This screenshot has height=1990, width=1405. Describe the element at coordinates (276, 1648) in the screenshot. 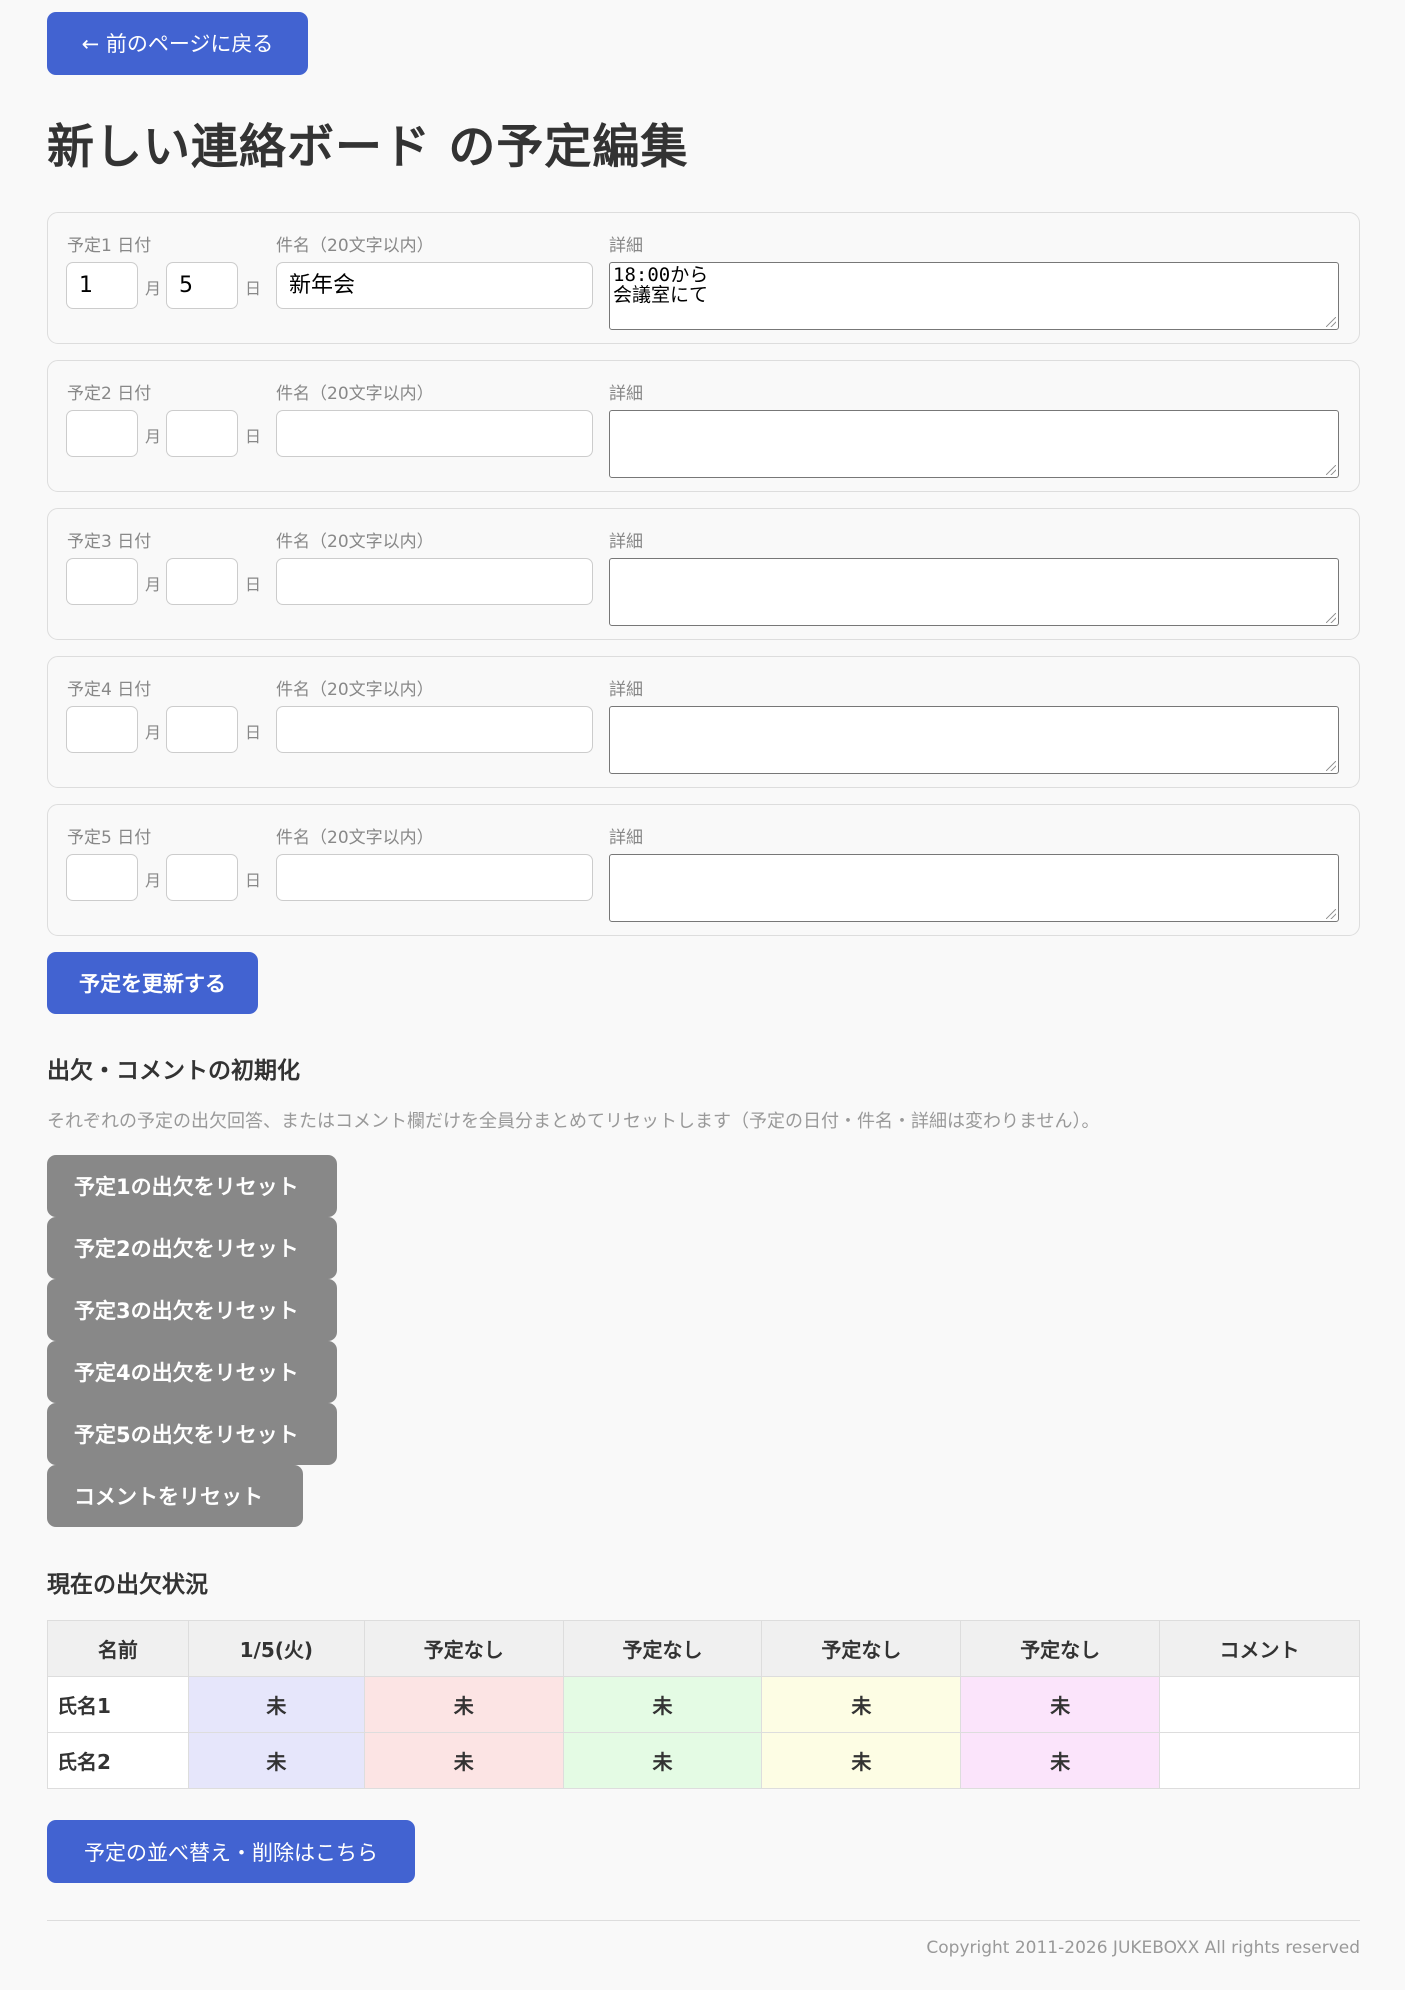

I see `header-event-1: 1/5(火)` at that location.